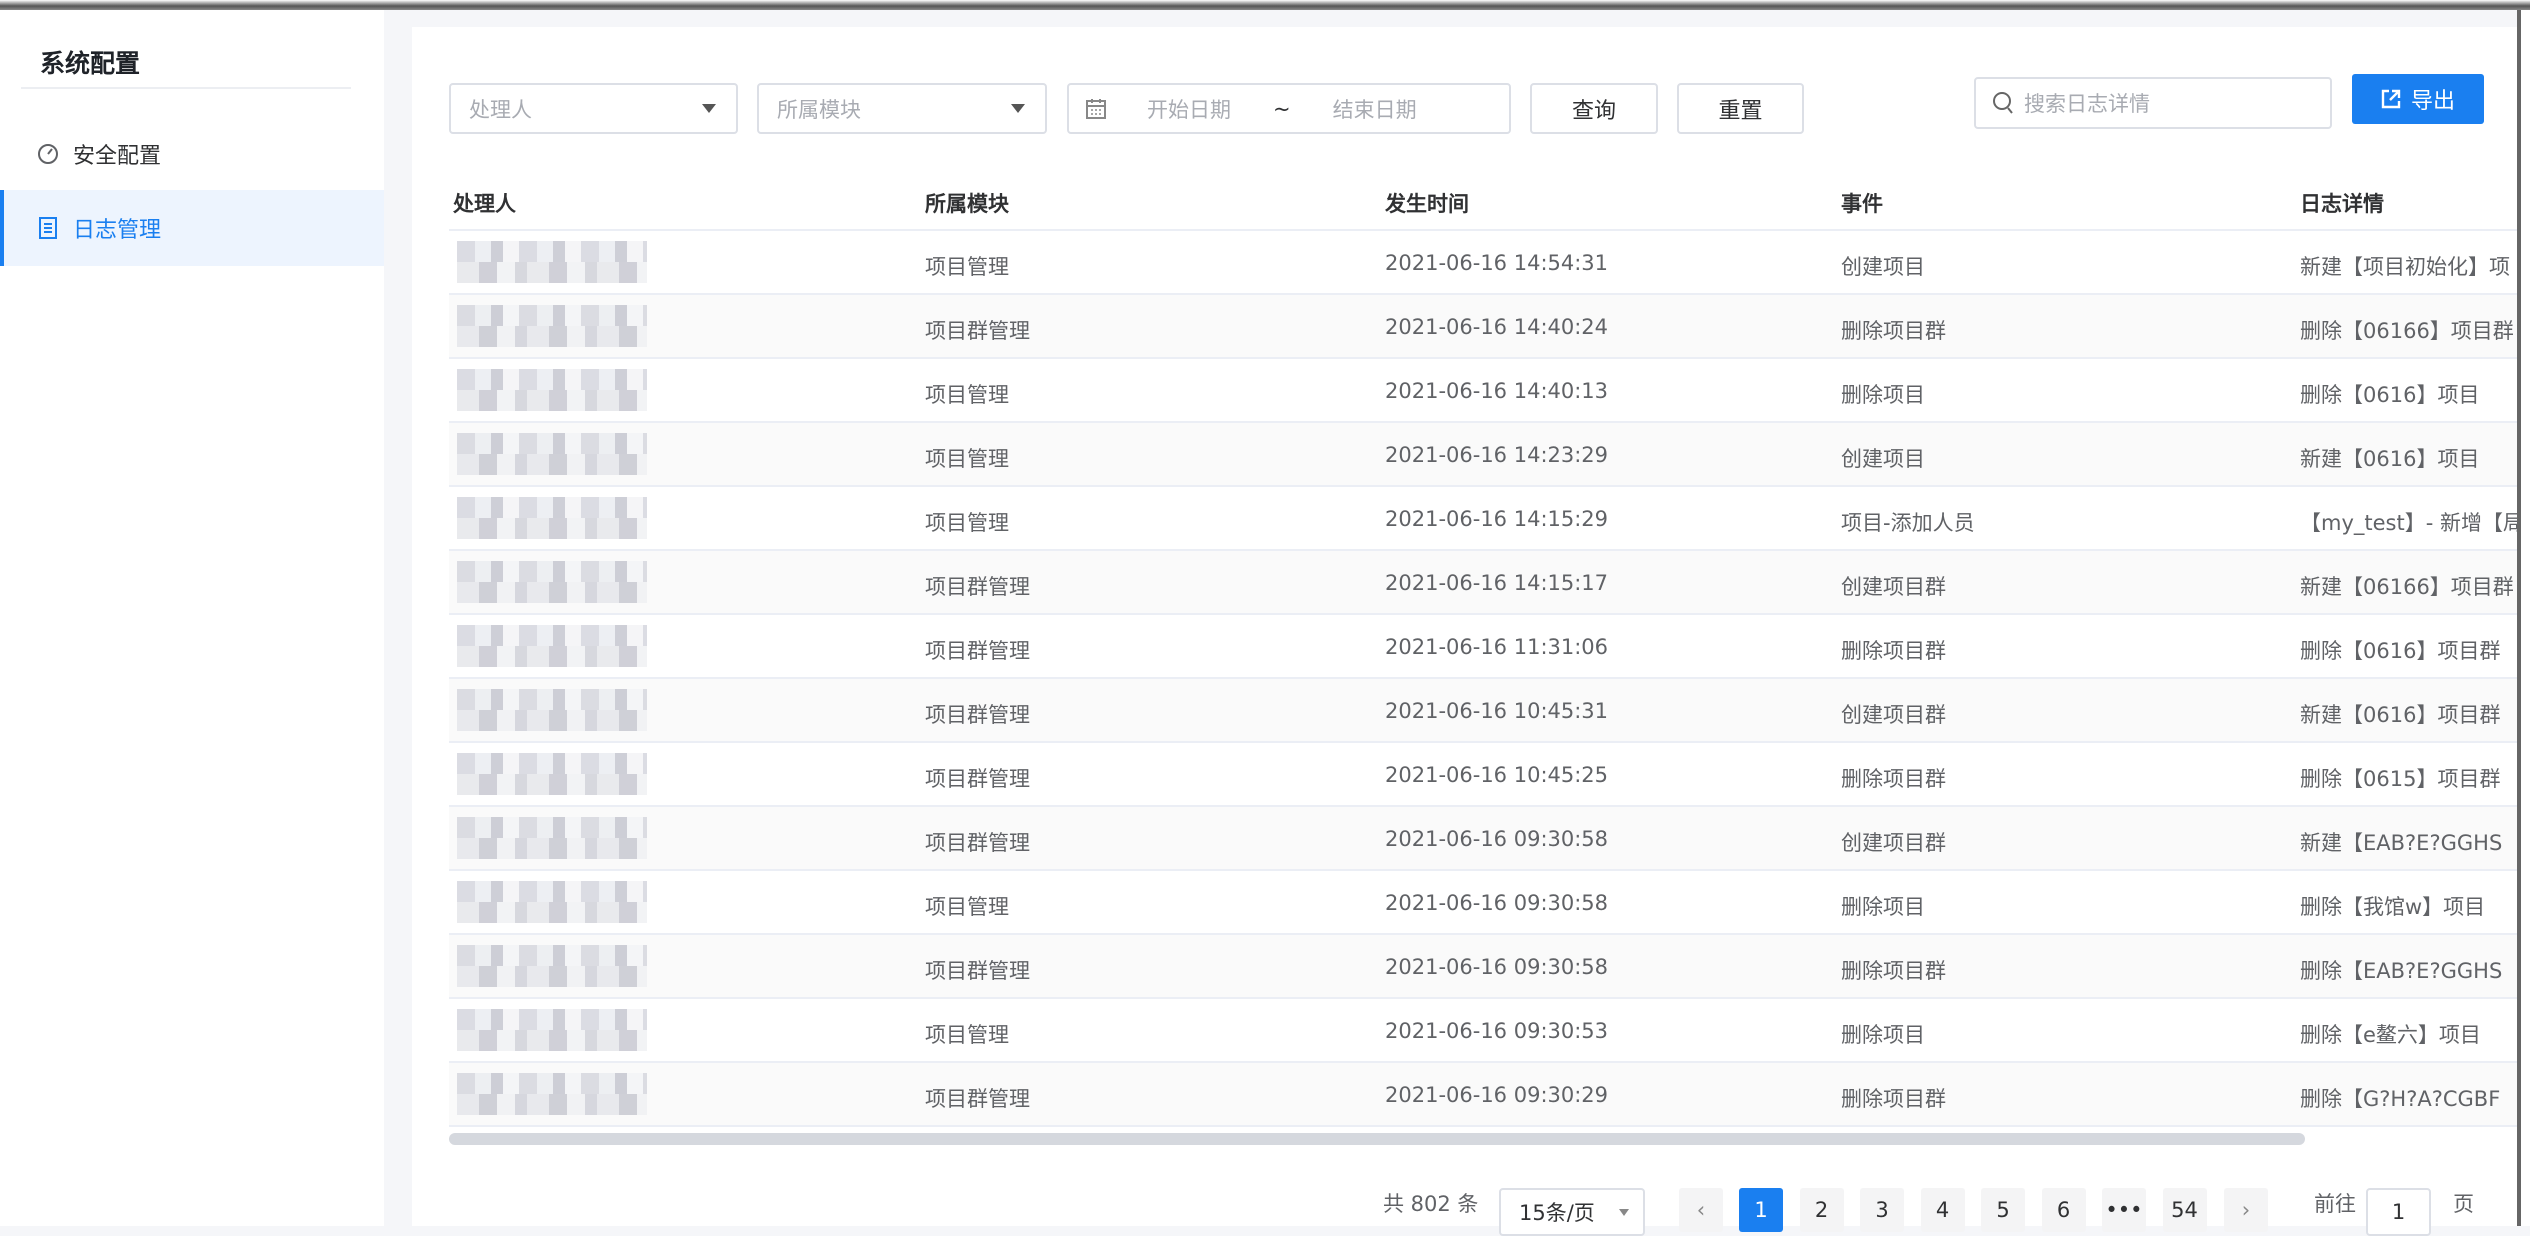  I want to click on page-button: 54, so click(2184, 1210).